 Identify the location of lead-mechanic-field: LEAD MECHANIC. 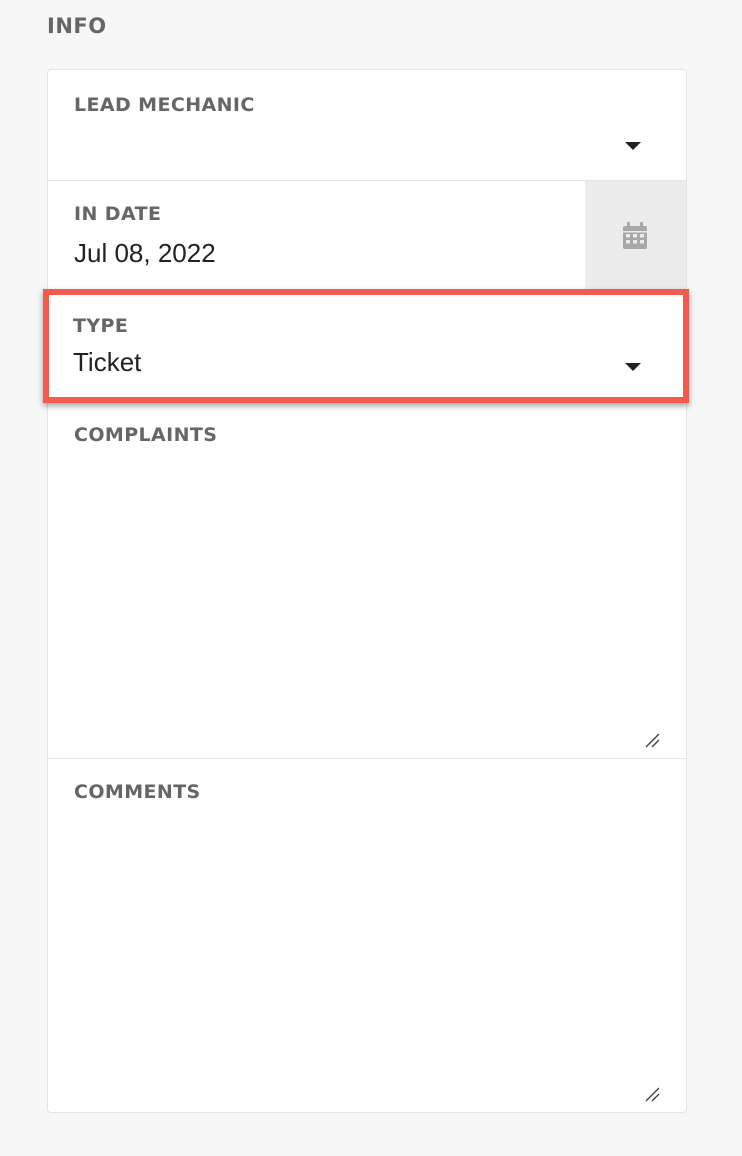
(367, 125).